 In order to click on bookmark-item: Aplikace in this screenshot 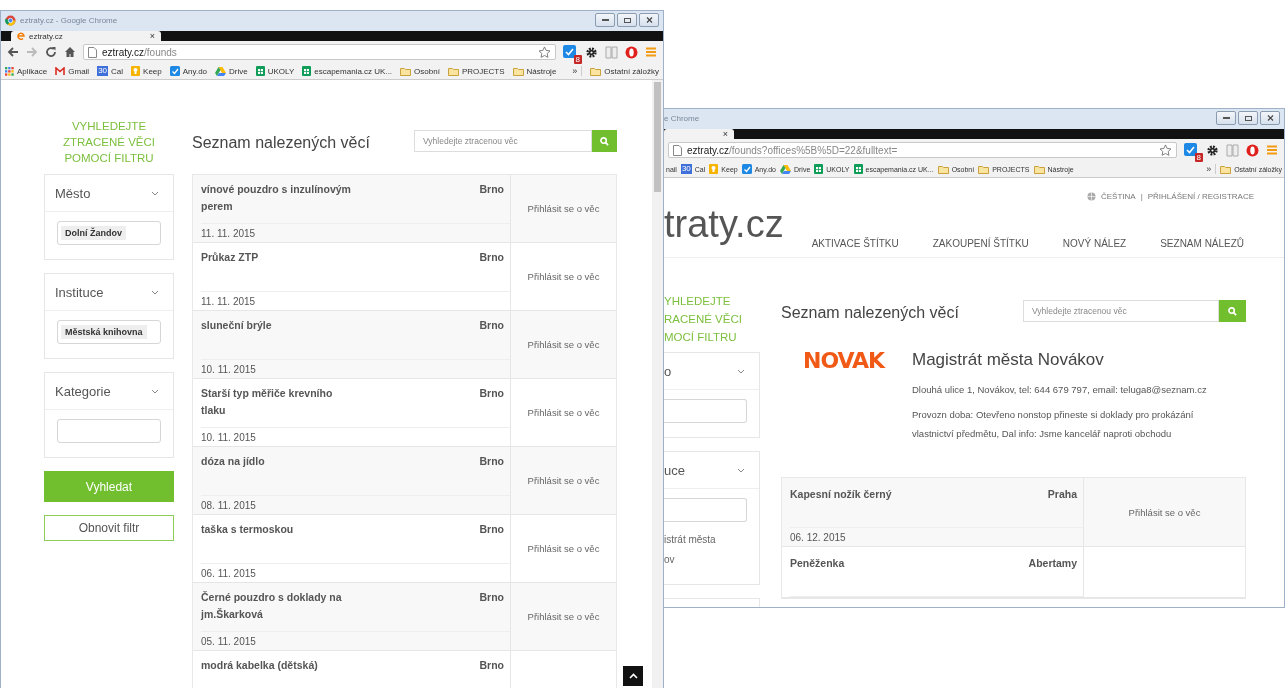, I will do `click(26, 71)`.